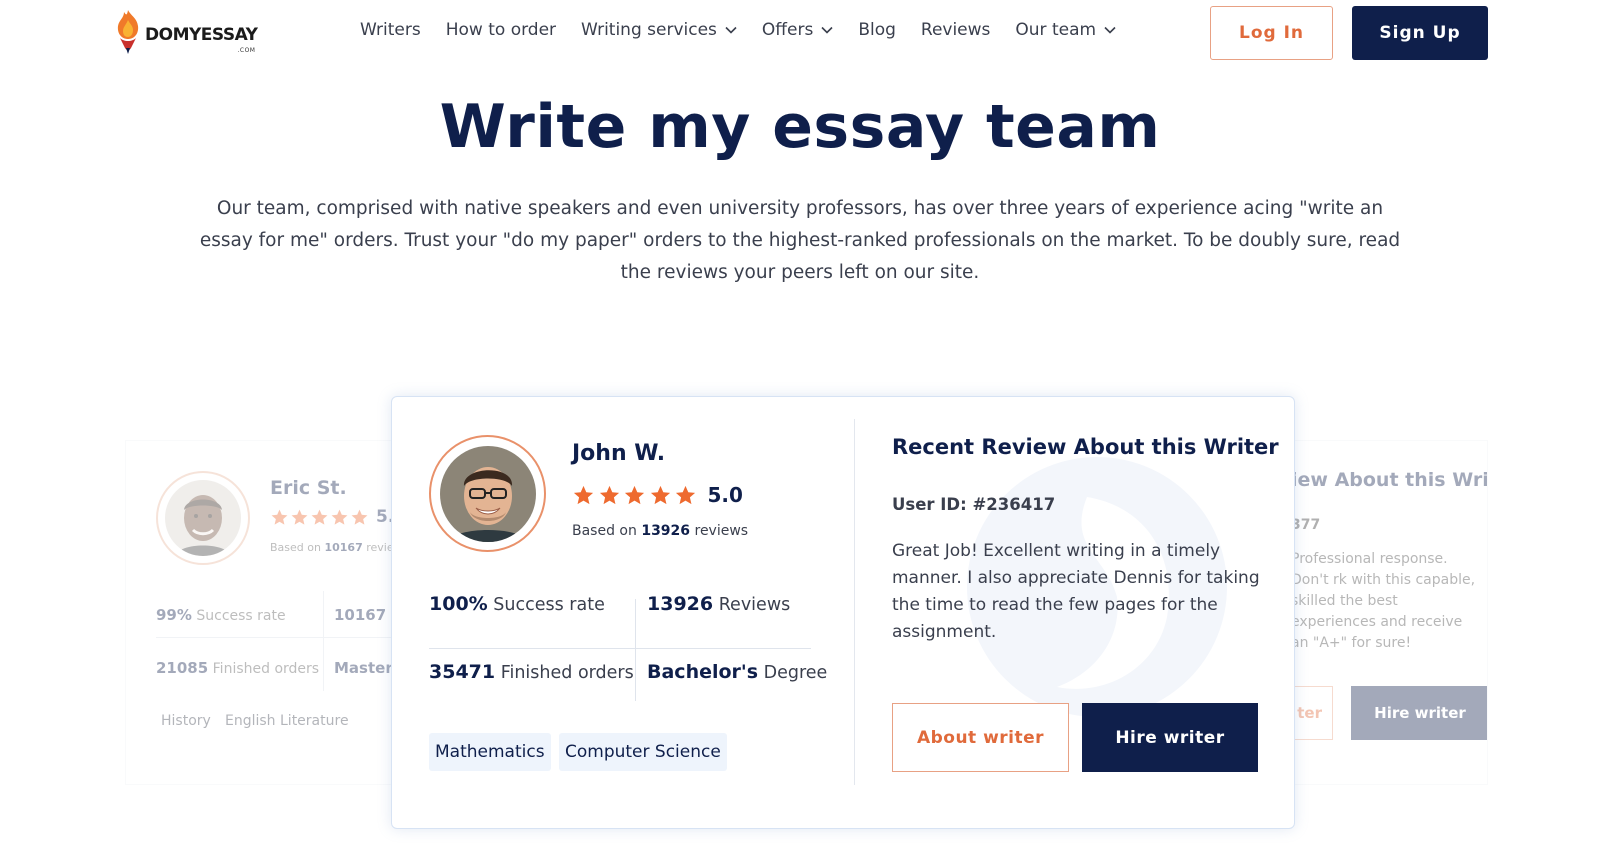  What do you see at coordinates (490, 752) in the screenshot?
I see `subject-tag-mathematics: Mathematics` at bounding box center [490, 752].